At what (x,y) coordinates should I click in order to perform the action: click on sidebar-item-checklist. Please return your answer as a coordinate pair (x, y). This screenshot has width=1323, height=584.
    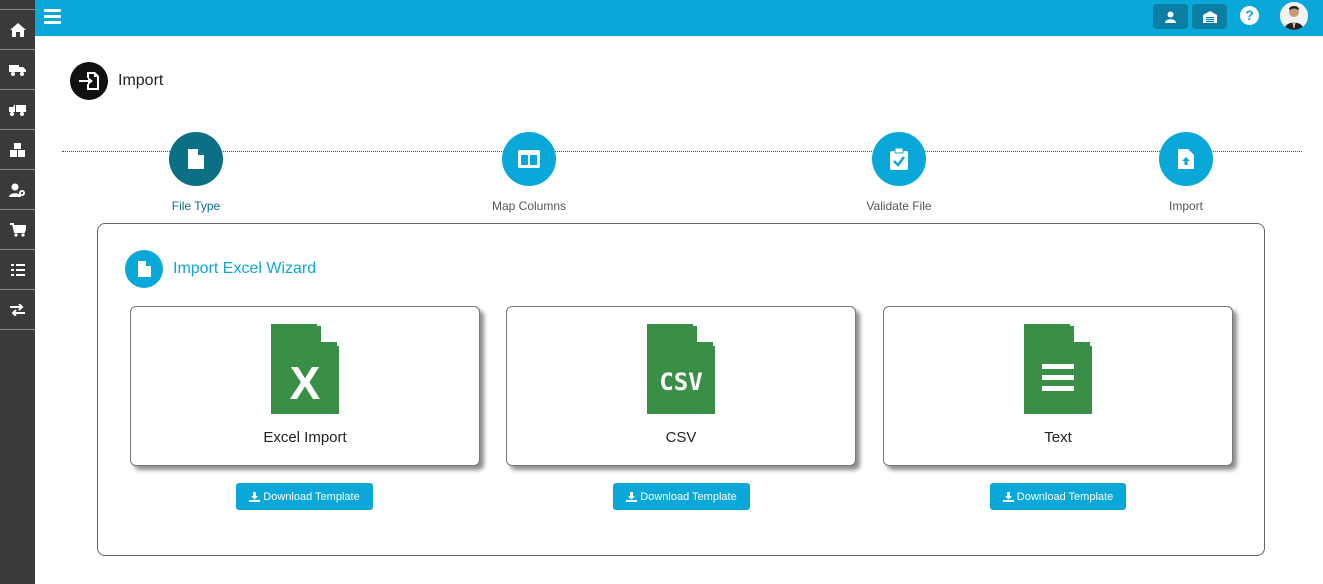
    Looking at the image, I should click on (17, 270).